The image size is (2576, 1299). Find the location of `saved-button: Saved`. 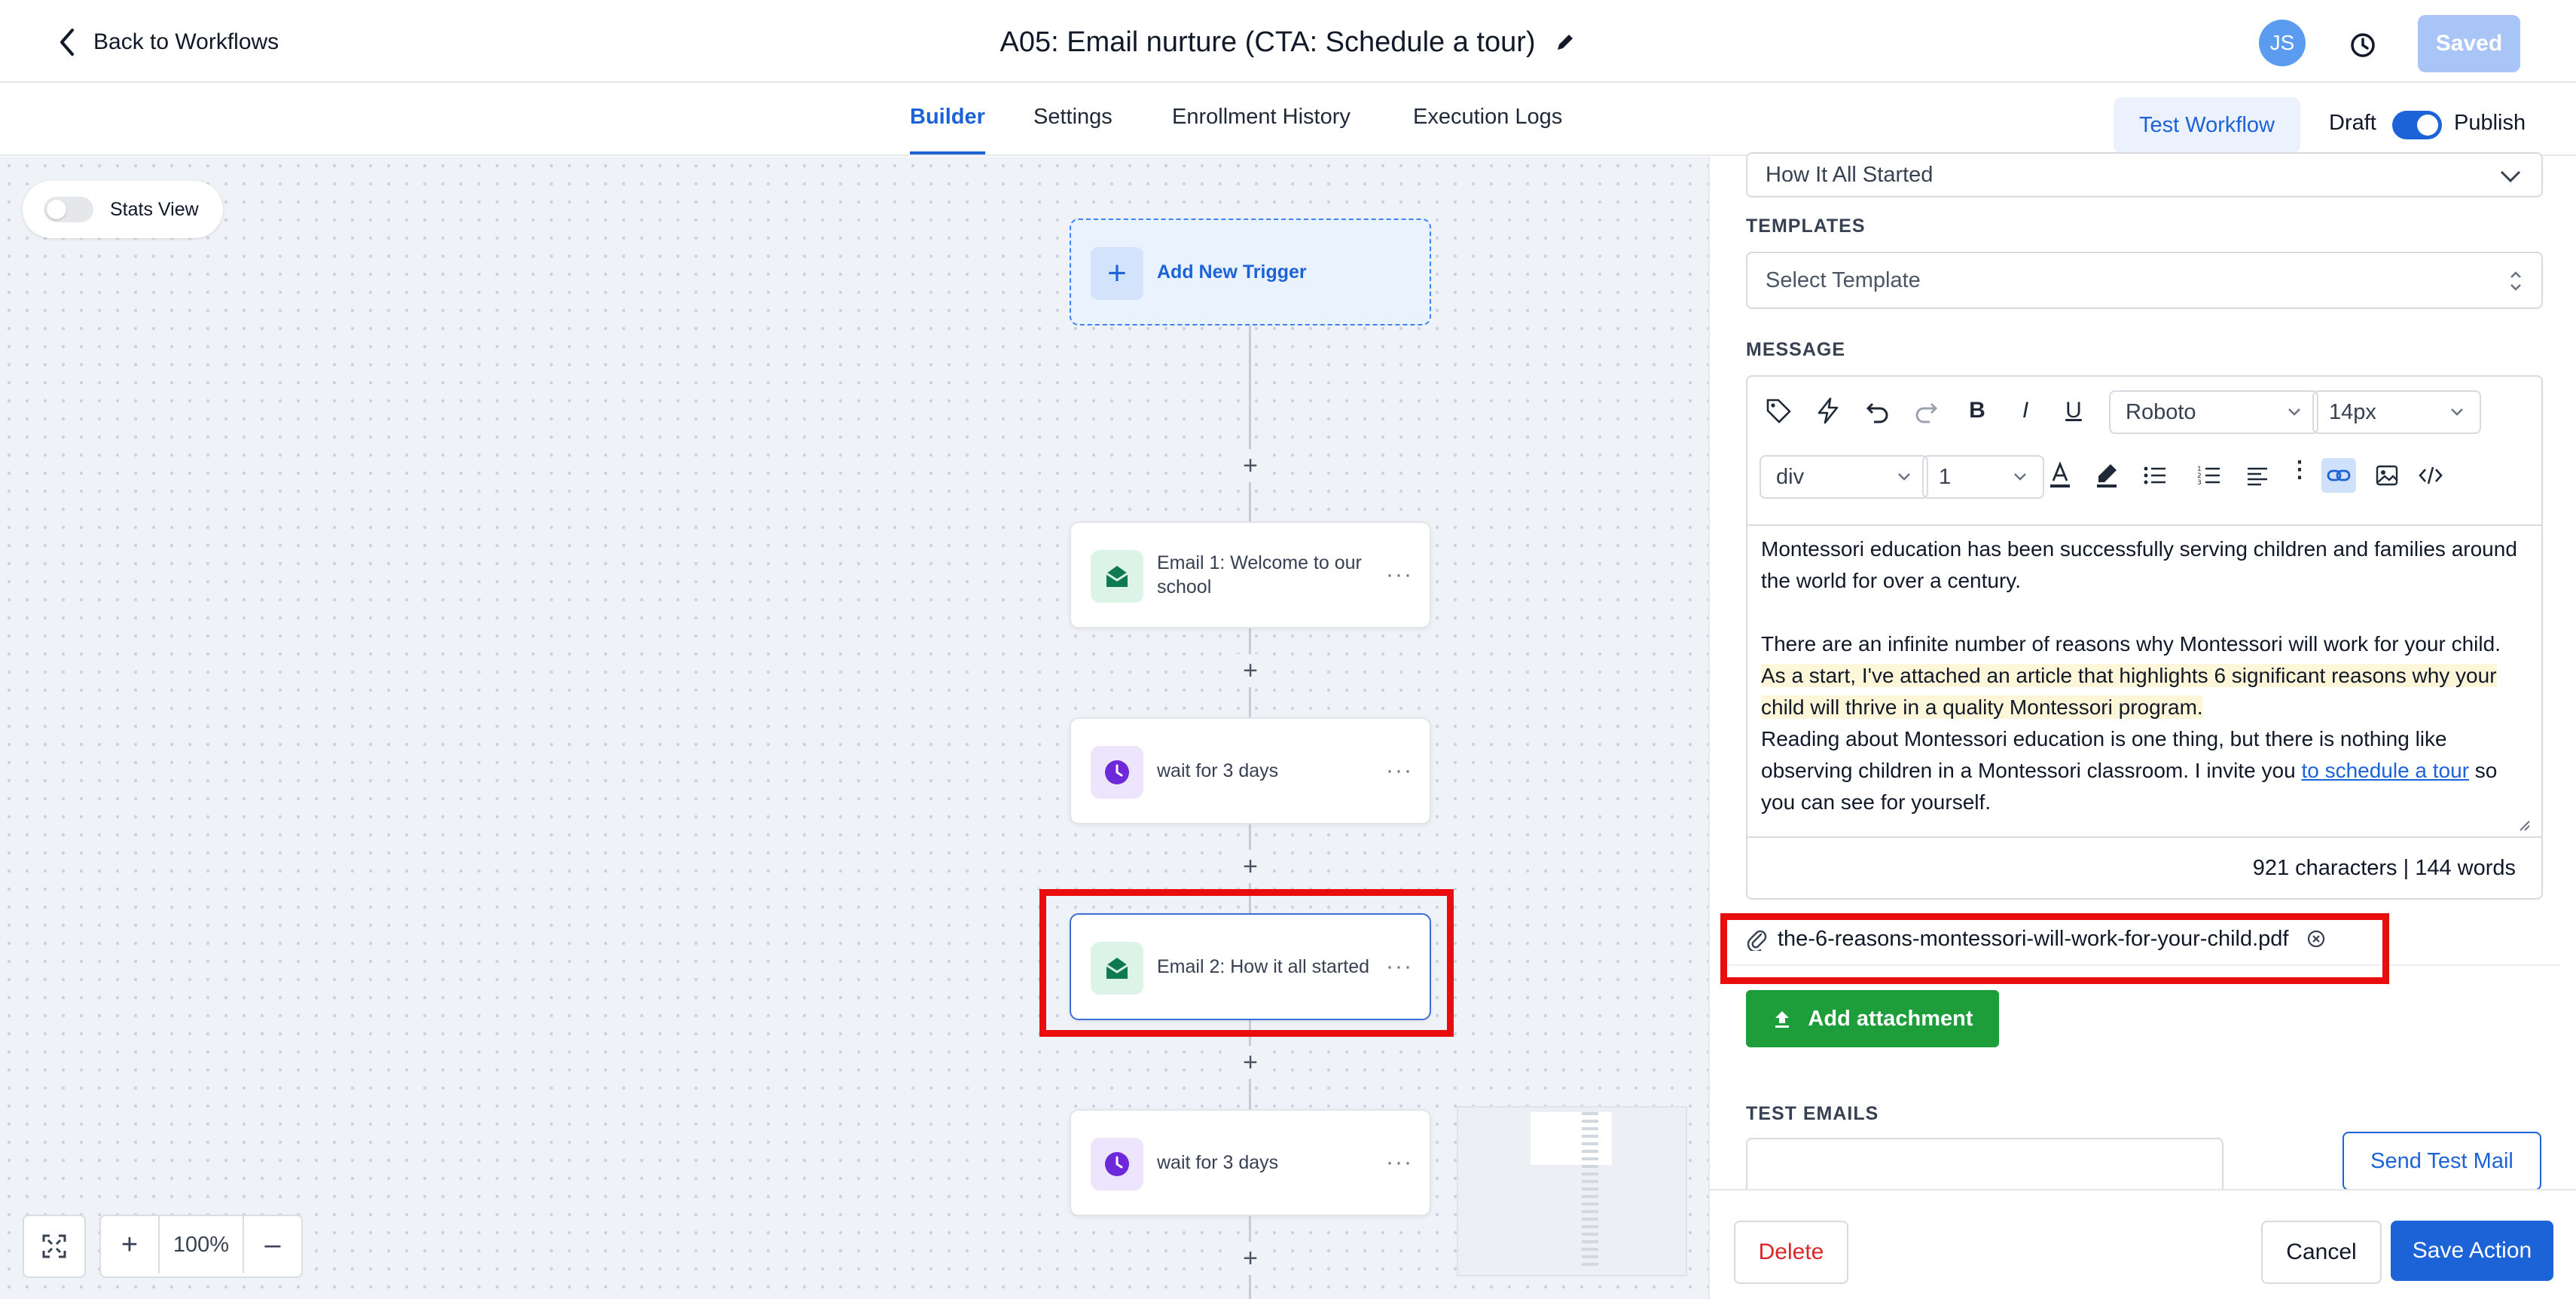

saved-button: Saved is located at coordinates (2469, 44).